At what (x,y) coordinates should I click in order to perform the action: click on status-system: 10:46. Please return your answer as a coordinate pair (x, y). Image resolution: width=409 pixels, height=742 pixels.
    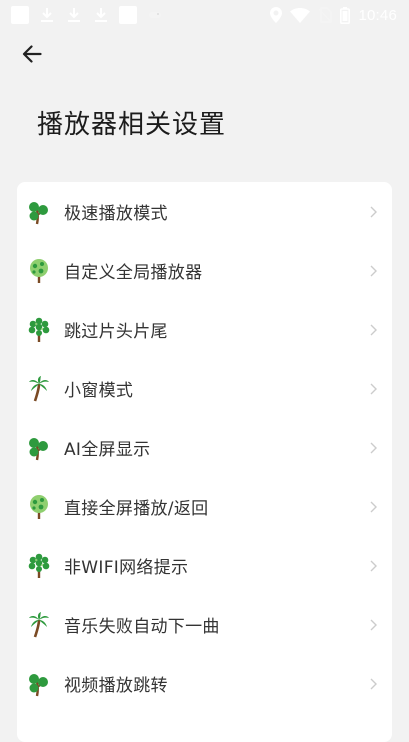
    Looking at the image, I should click on (333, 15).